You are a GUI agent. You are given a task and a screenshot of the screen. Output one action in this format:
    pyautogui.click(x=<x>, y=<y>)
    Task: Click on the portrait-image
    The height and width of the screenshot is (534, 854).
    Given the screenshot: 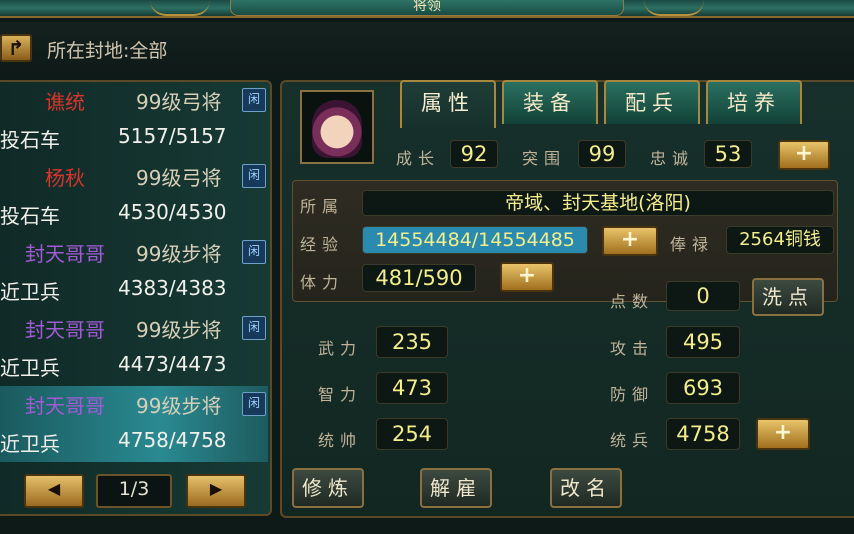 What is the action you would take?
    pyautogui.click(x=337, y=129)
    